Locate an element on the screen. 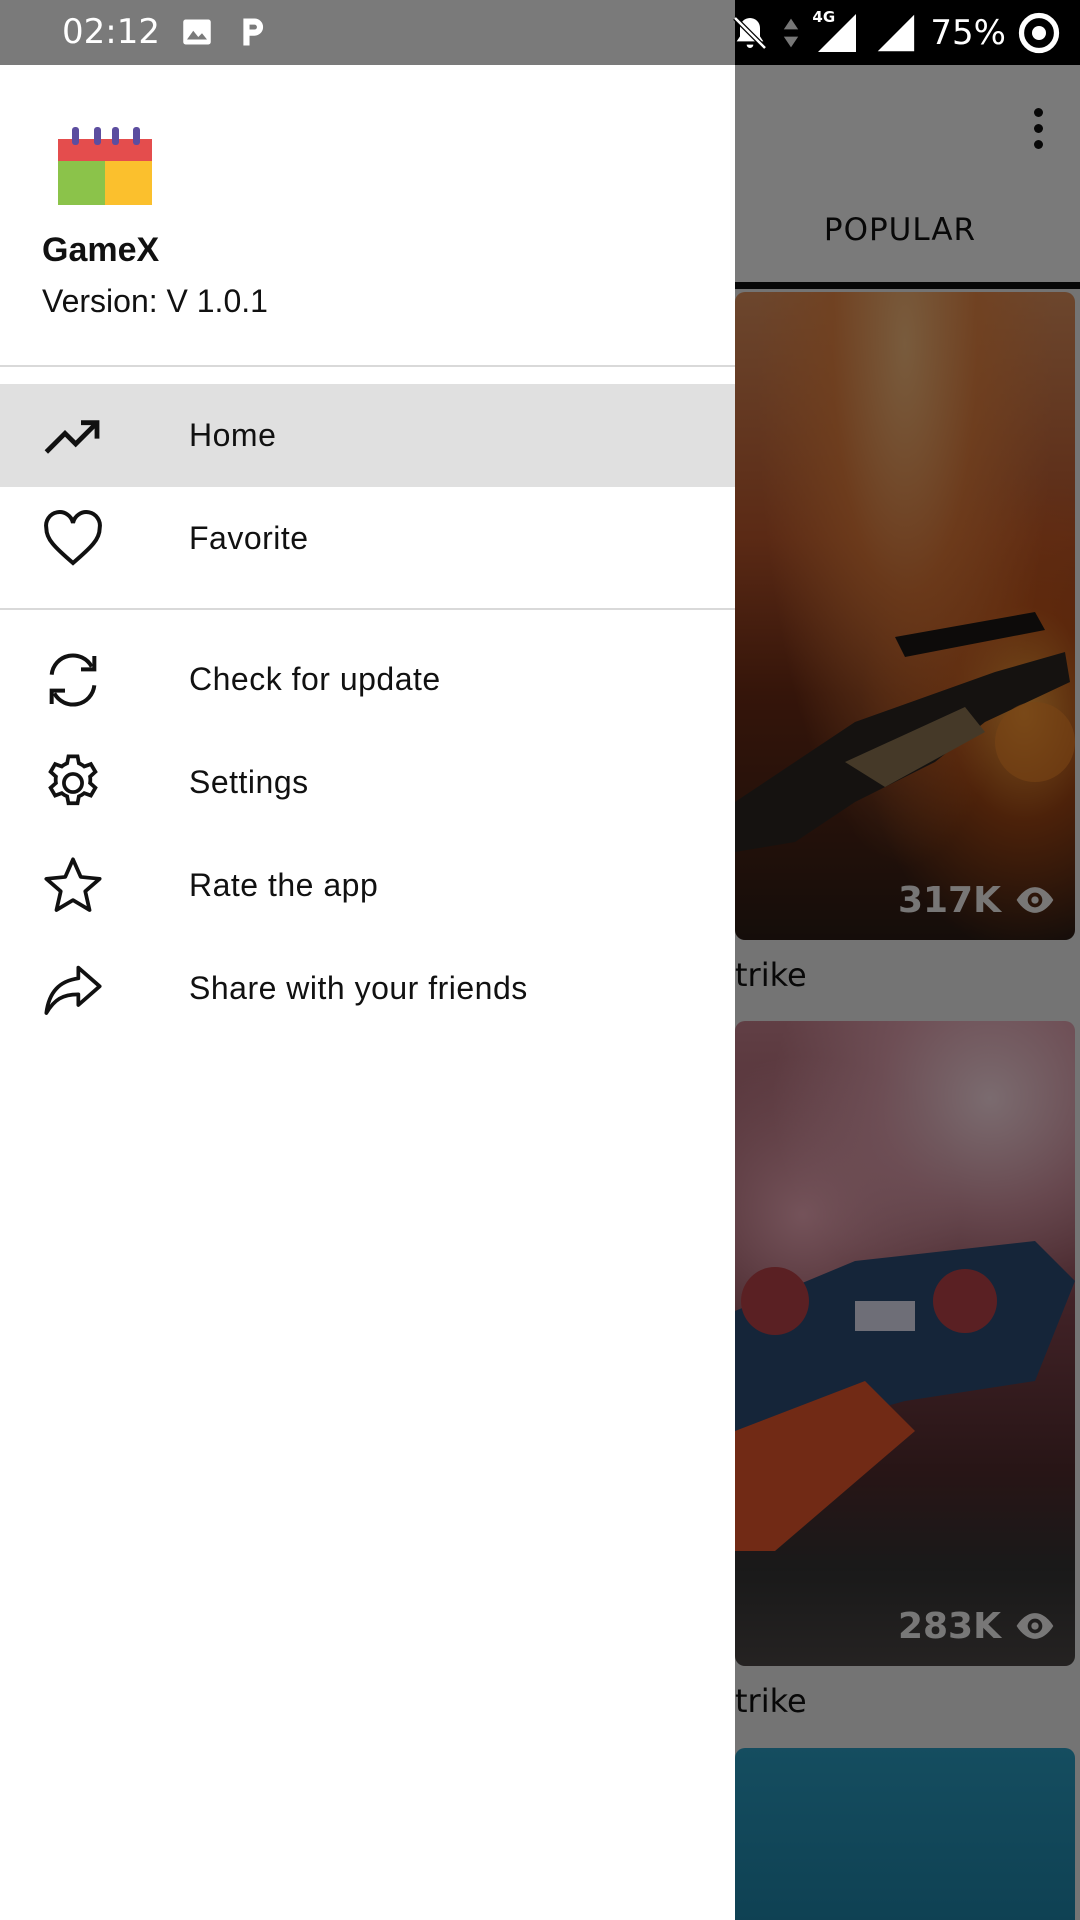  menu-item-check-update: Check for update is located at coordinates (367, 679).